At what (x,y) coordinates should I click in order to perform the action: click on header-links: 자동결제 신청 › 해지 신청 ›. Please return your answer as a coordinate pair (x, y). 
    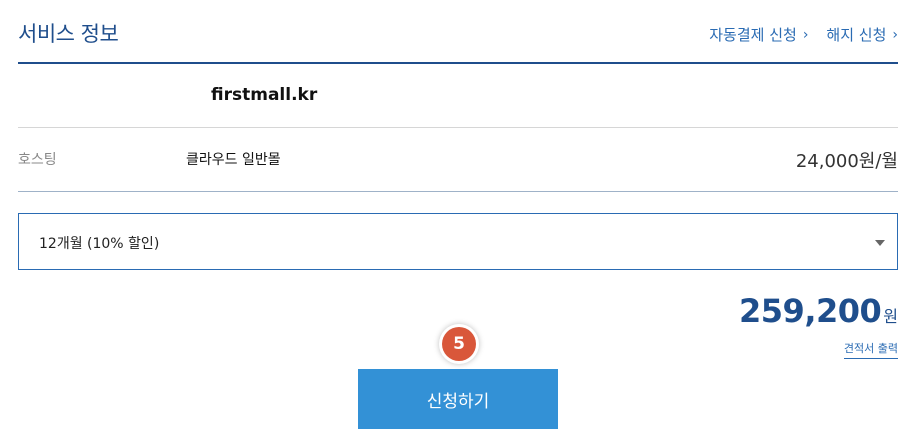
    Looking at the image, I should click on (803, 34).